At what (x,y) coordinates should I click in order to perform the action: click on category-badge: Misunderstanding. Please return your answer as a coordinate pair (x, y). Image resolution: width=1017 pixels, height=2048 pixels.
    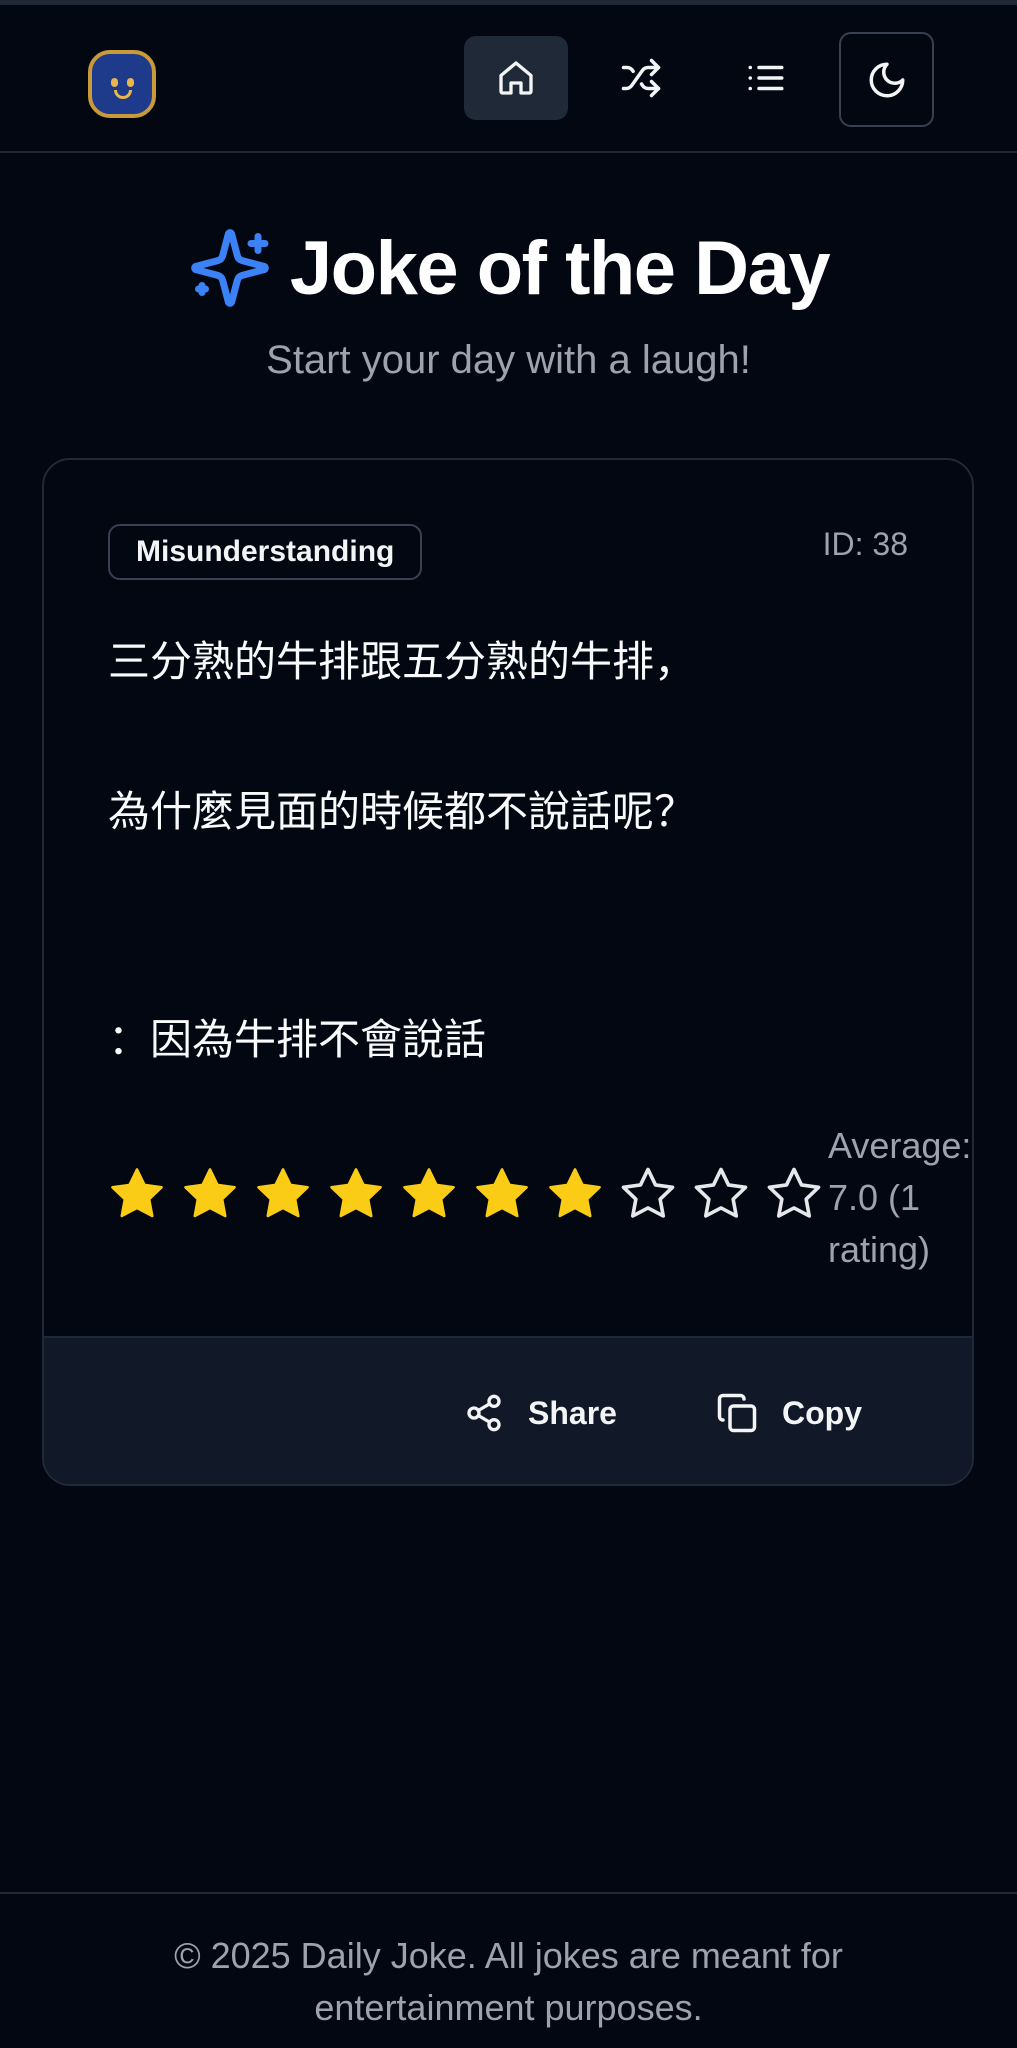
    Looking at the image, I should click on (265, 552).